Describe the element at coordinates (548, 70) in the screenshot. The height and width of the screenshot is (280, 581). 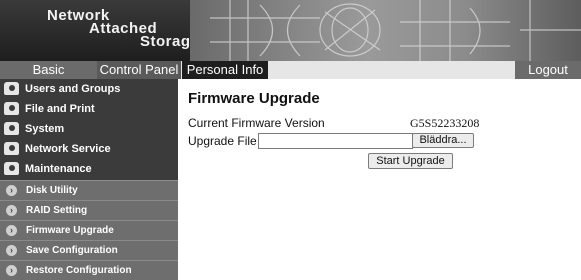
I see `logout-button: Logout` at that location.